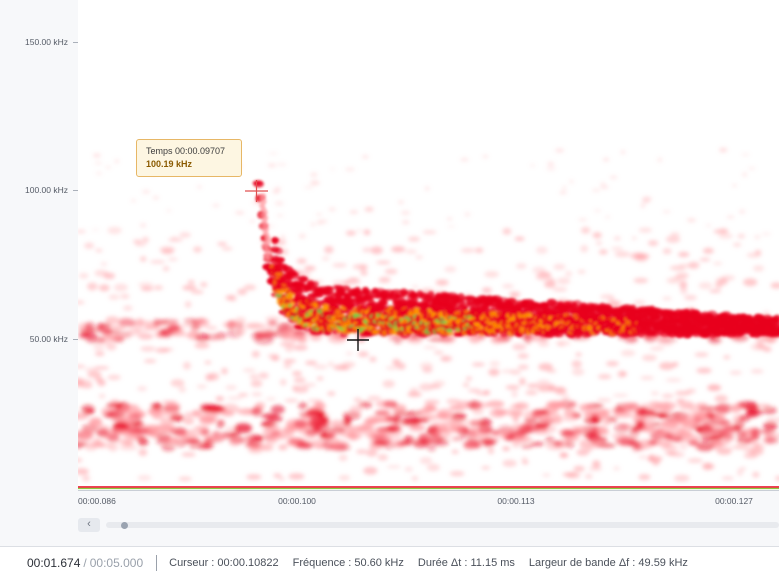 The height and width of the screenshot is (579, 779). What do you see at coordinates (46, 190) in the screenshot?
I see `y-label-100: 100.00 kHz` at bounding box center [46, 190].